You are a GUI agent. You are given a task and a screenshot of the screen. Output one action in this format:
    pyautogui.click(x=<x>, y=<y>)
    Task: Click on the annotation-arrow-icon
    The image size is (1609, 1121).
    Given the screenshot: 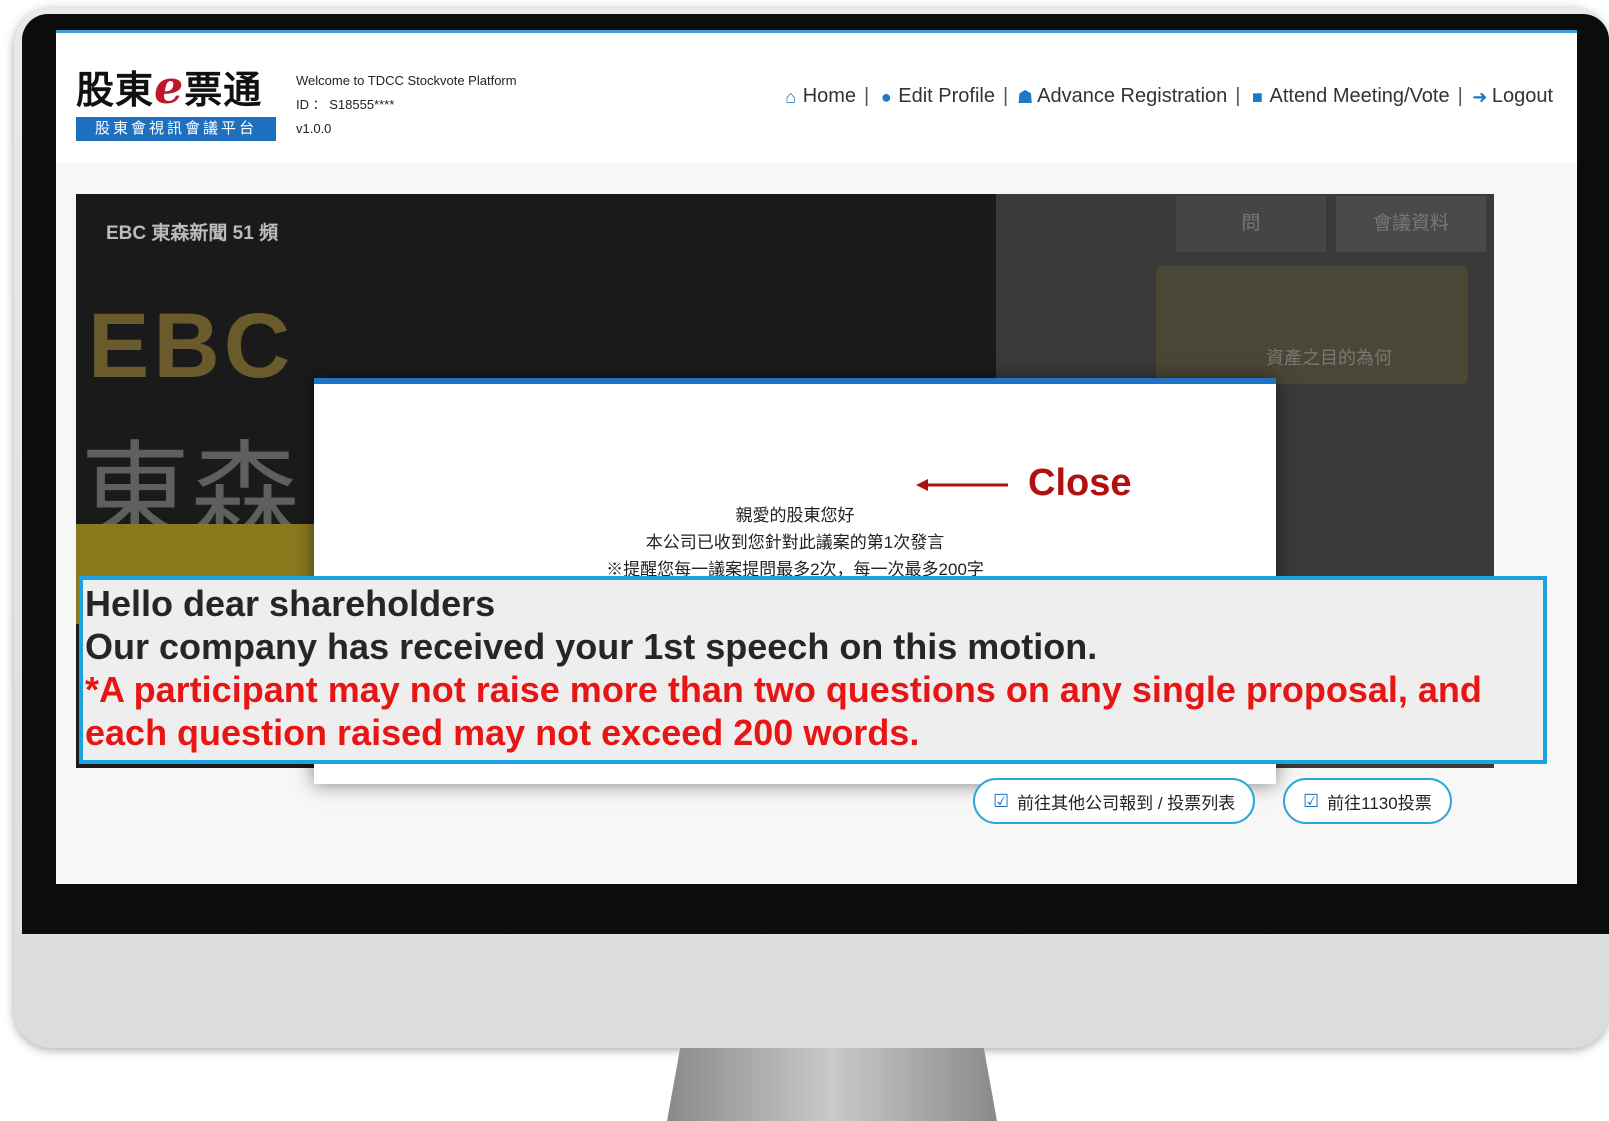 What is the action you would take?
    pyautogui.click(x=962, y=485)
    